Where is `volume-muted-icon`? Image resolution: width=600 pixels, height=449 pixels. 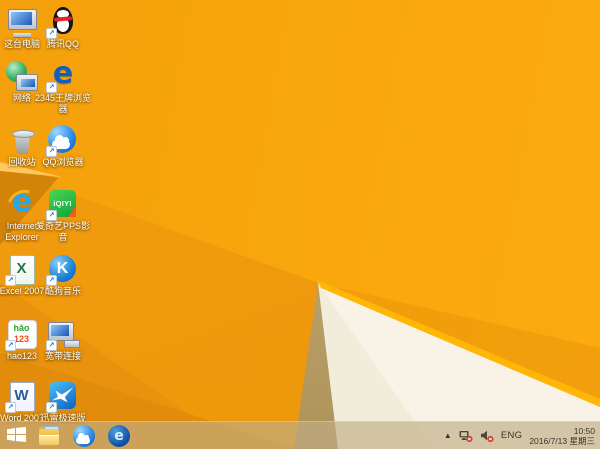 volume-muted-icon is located at coordinates (487, 436).